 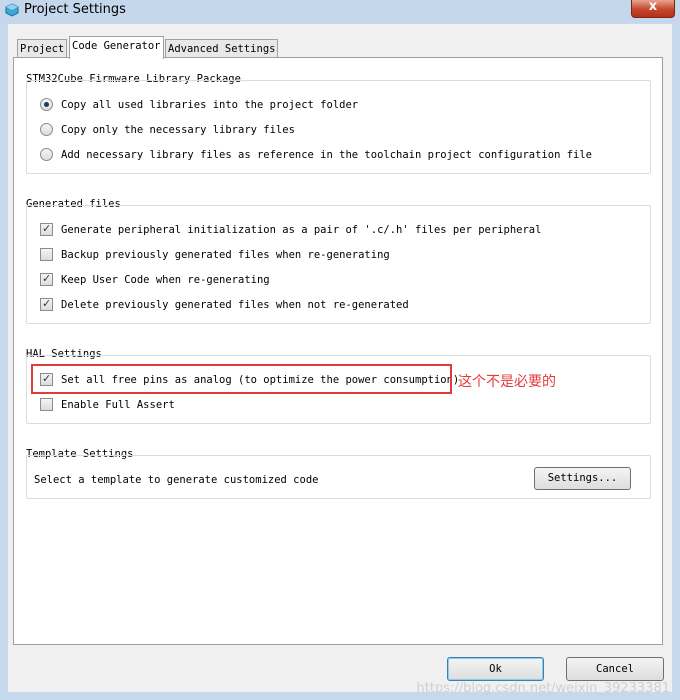 I want to click on cancel-button: Cancel, so click(x=615, y=669).